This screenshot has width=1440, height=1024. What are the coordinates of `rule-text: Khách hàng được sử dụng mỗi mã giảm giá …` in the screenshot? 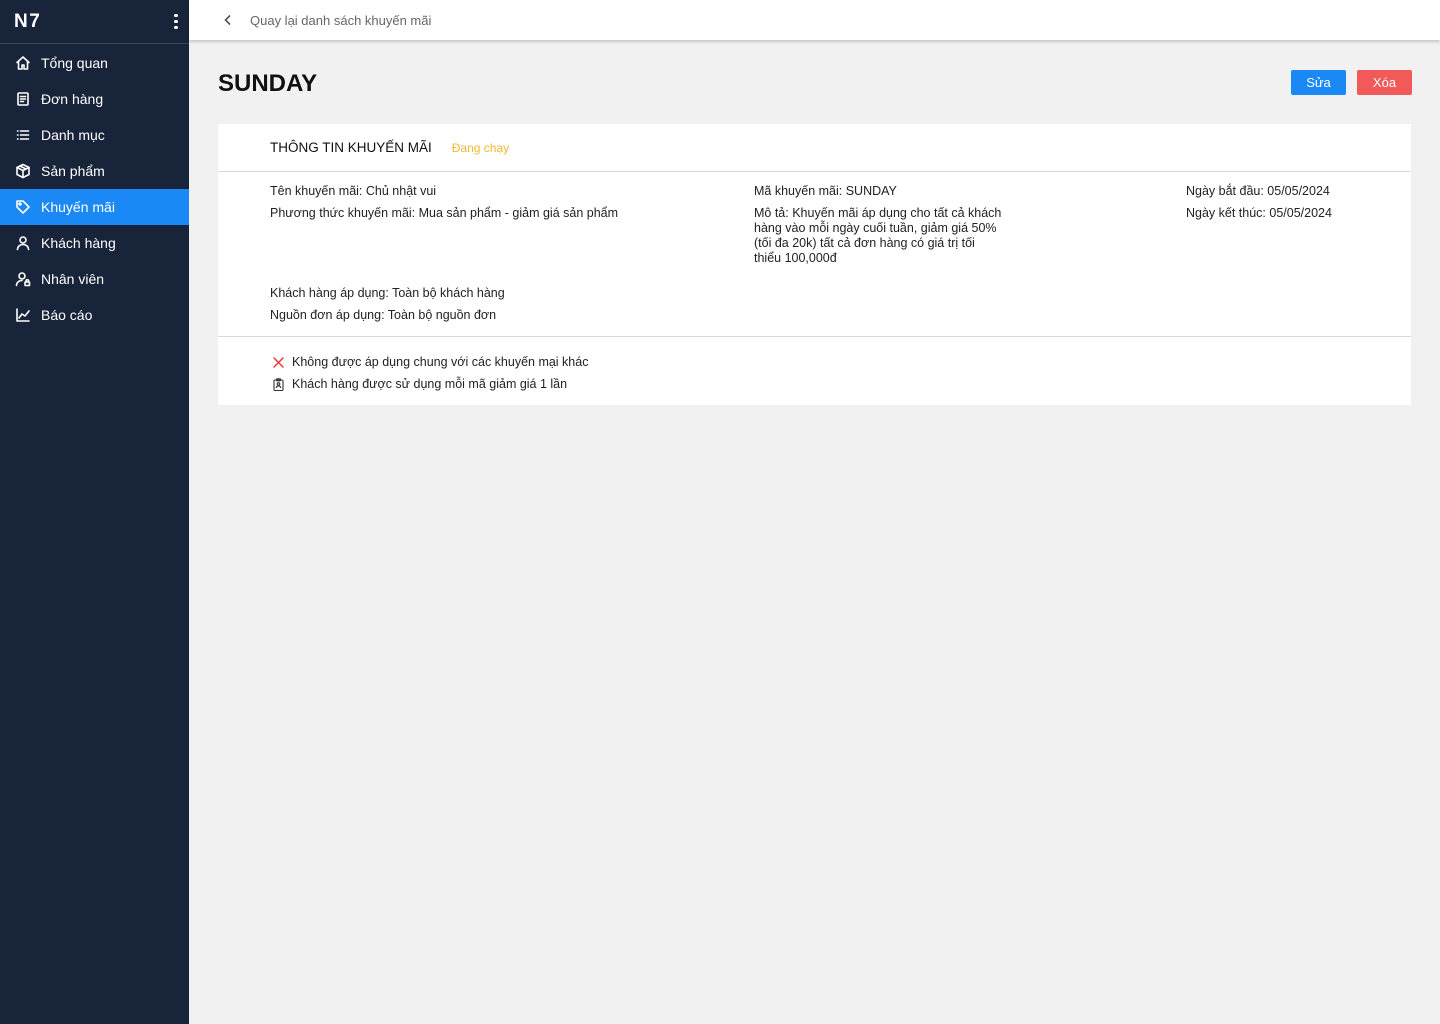 It's located at (430, 384).